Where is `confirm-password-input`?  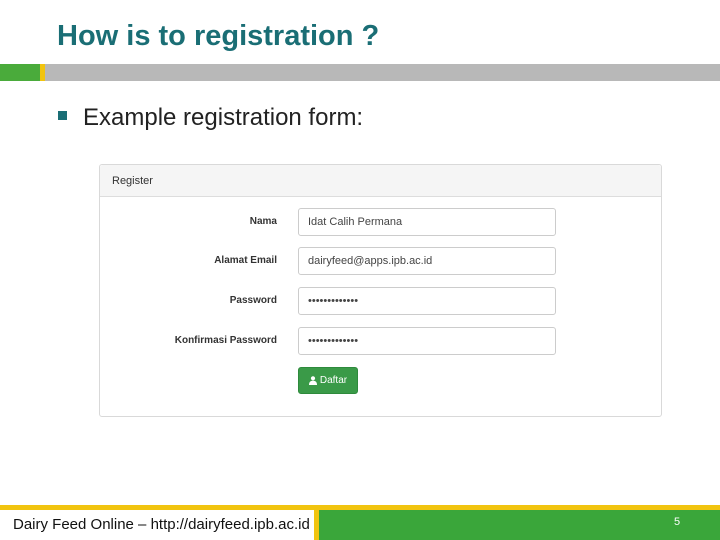 confirm-password-input is located at coordinates (427, 341).